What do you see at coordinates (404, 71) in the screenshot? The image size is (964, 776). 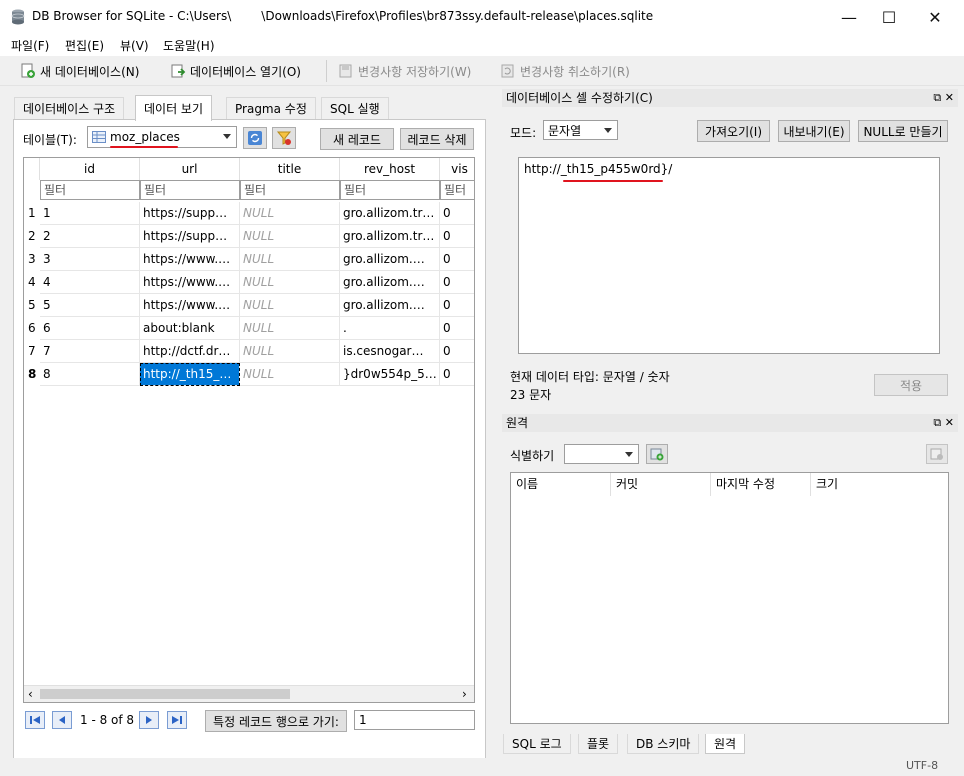 I see `write-changes-button: 변경사항 저장하기(W)` at bounding box center [404, 71].